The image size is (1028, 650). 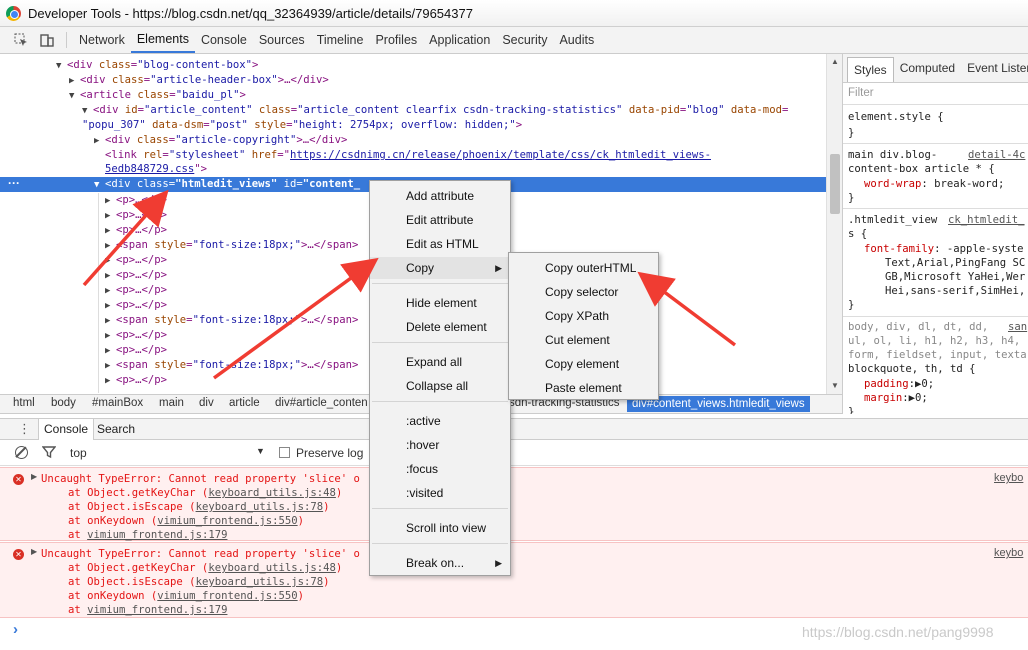 What do you see at coordinates (440, 445) in the screenshot?
I see `menu-item-hover: :hover` at bounding box center [440, 445].